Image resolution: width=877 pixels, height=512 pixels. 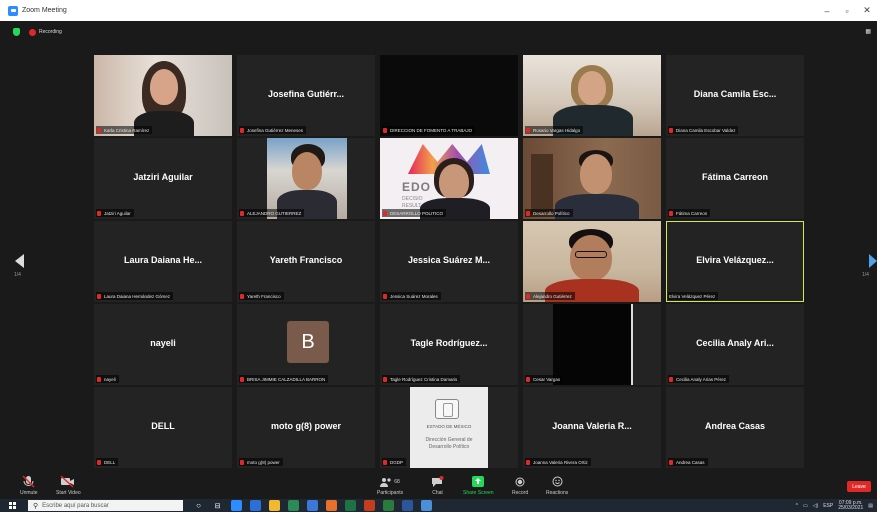 I want to click on participant-tile: DIRECCION DE FOMENTO A TRABAJO, so click(x=449, y=95).